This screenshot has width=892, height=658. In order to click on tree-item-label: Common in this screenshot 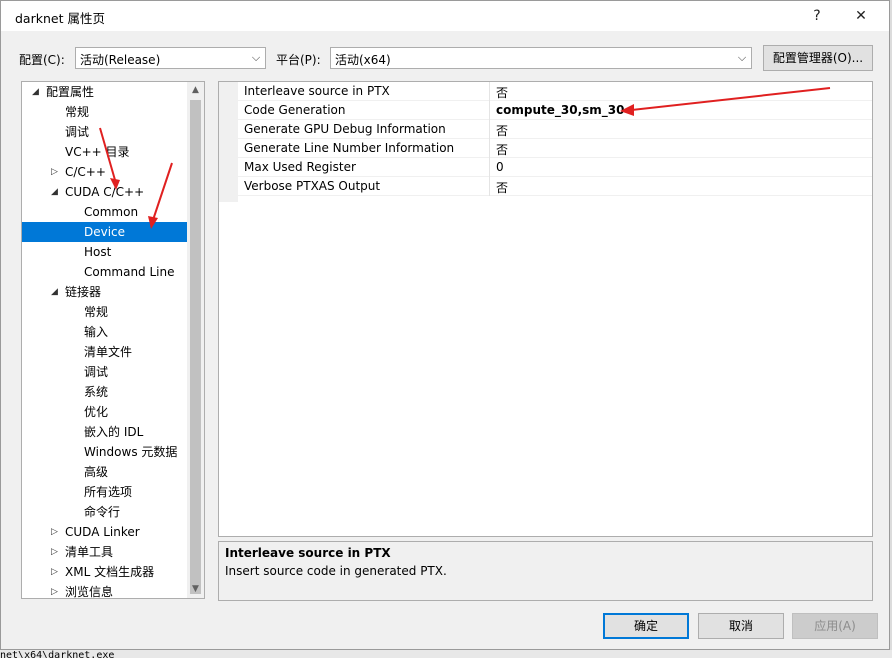, I will do `click(111, 212)`.